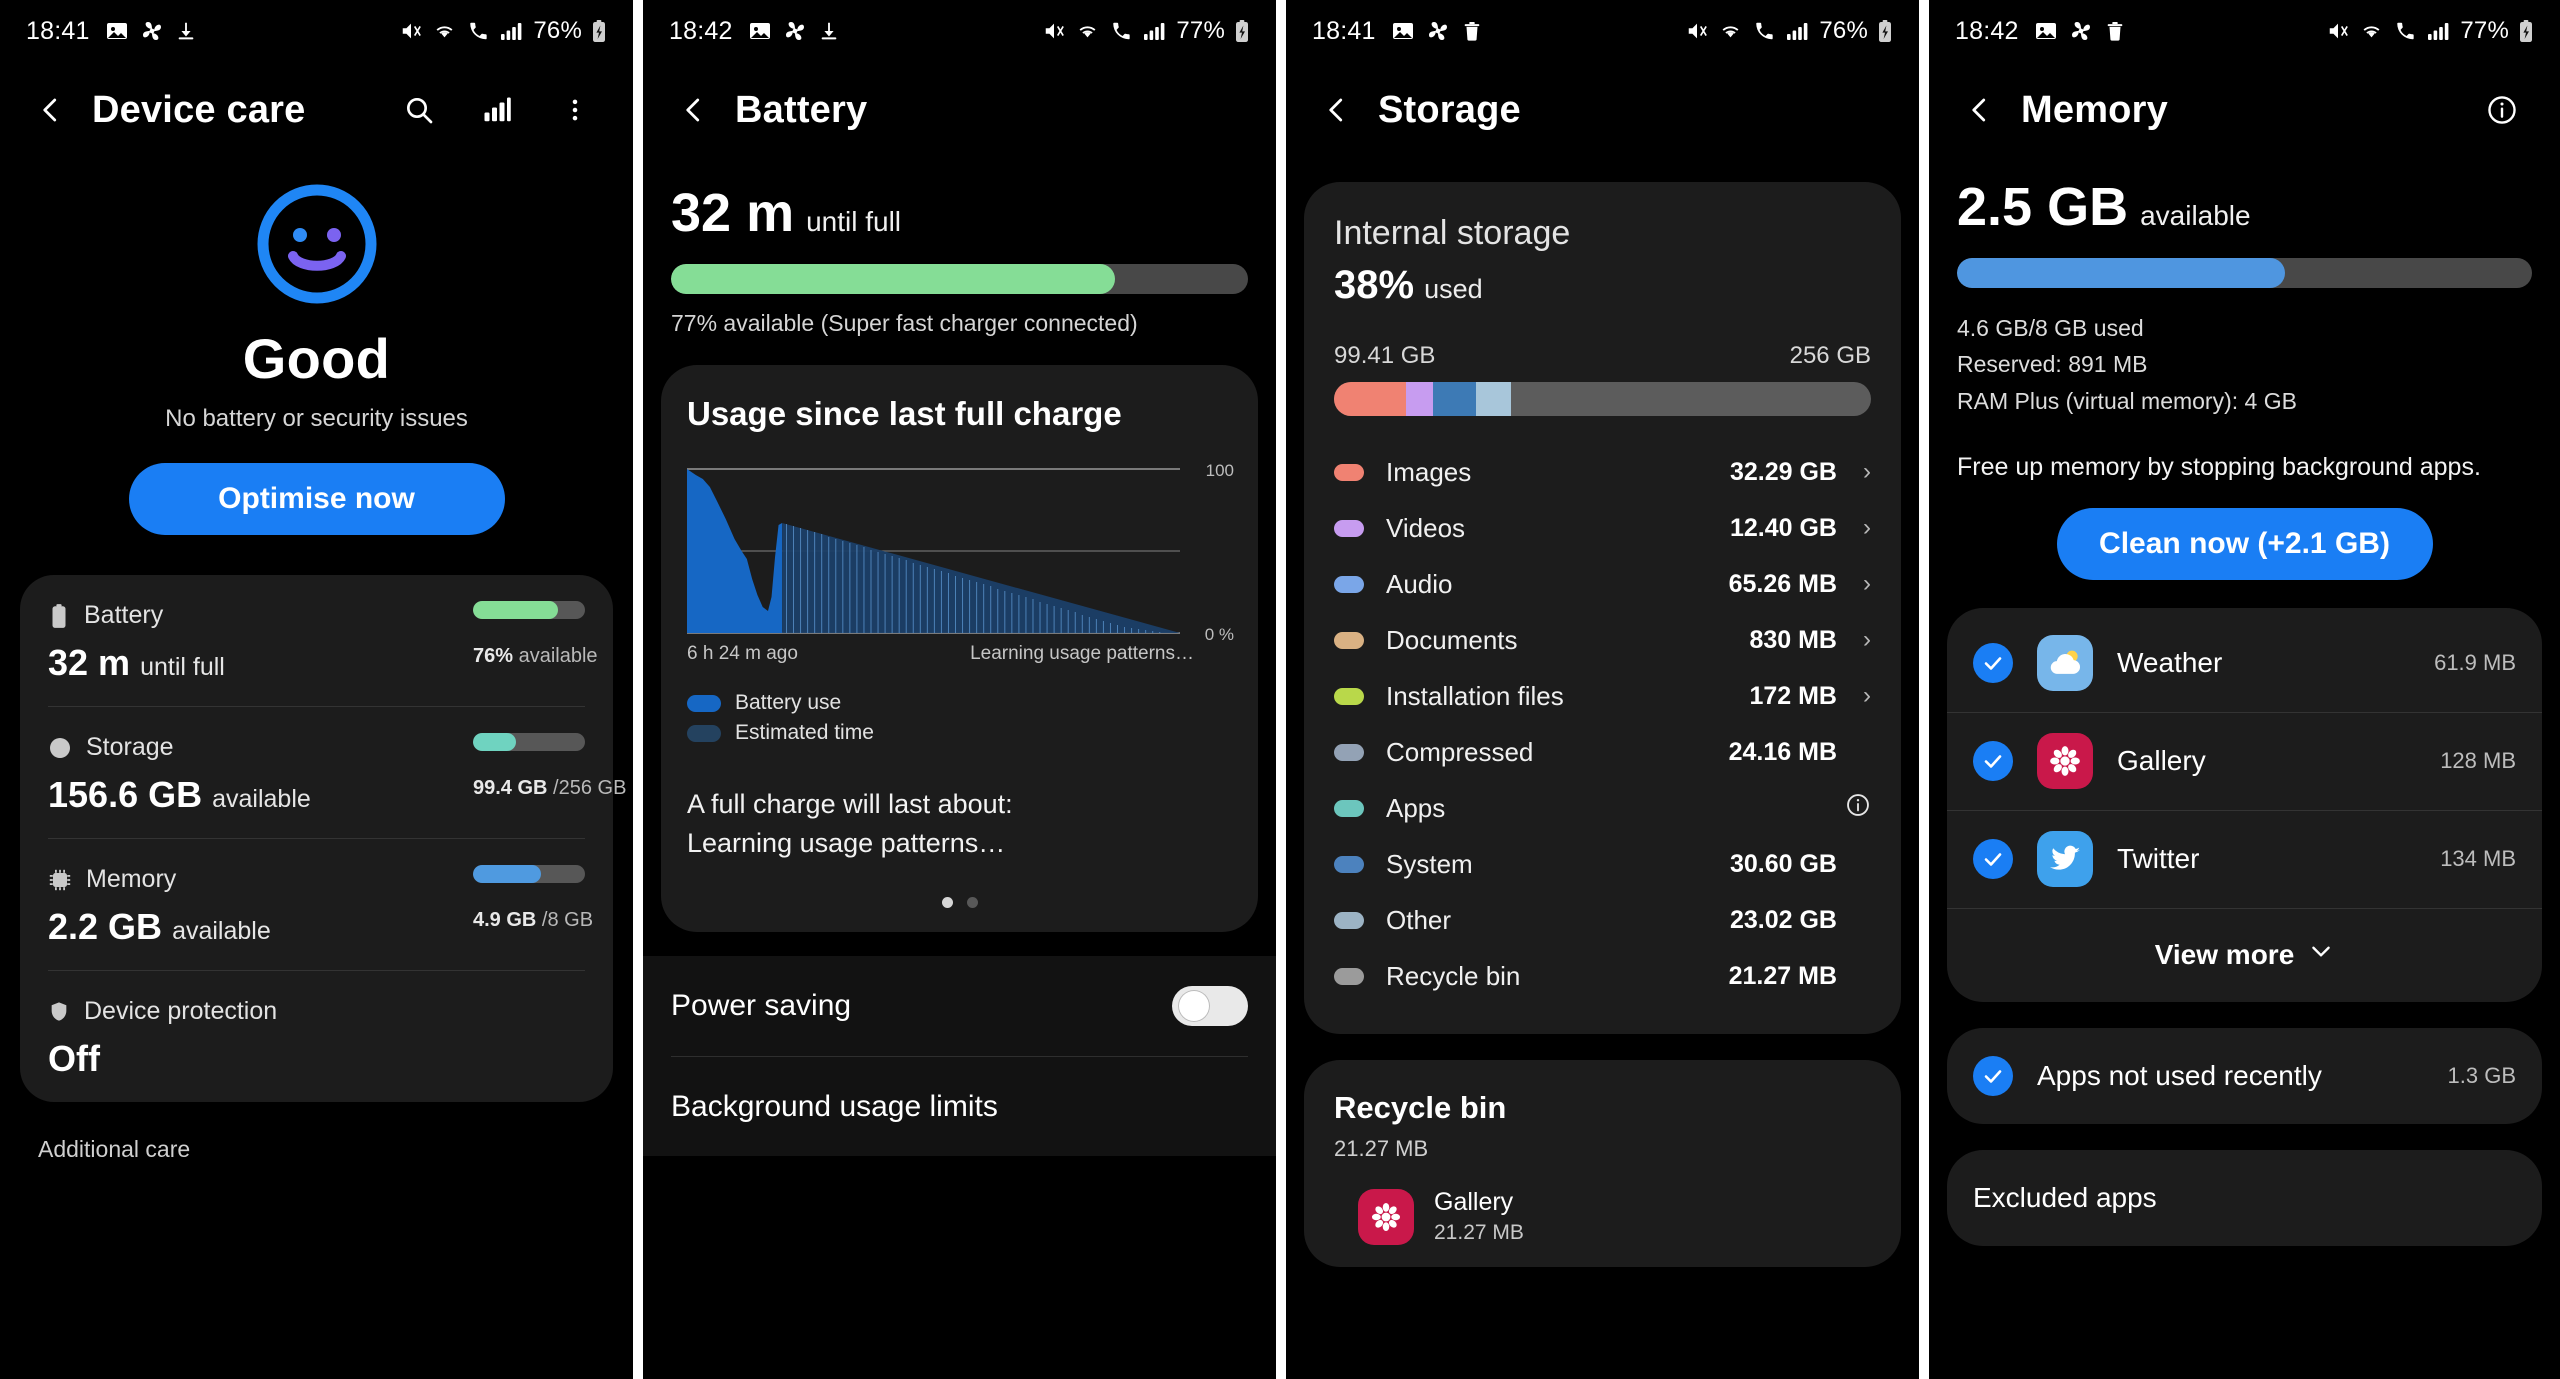  Describe the element at coordinates (761, 1006) in the screenshot. I see `power-saving-label: Power saving` at that location.